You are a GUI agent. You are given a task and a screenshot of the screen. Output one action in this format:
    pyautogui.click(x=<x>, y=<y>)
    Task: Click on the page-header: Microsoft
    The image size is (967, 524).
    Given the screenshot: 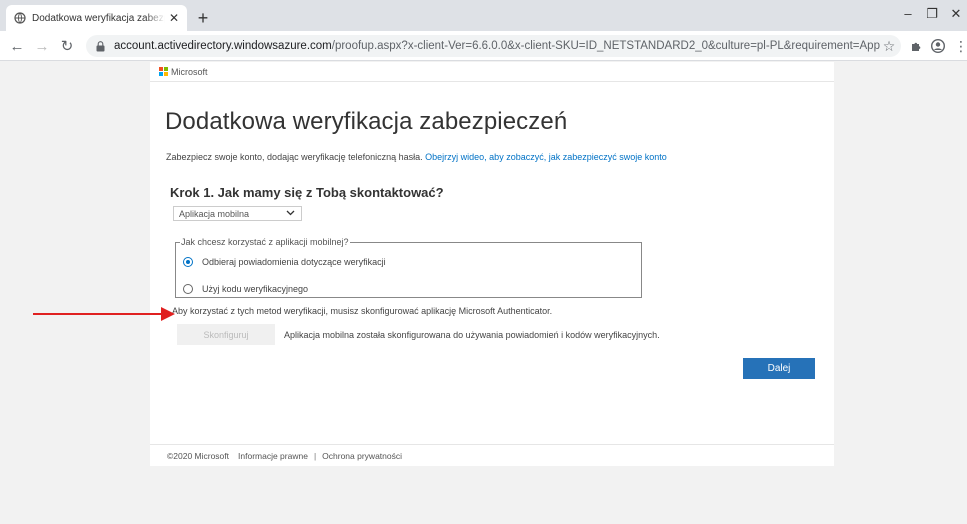 What is the action you would take?
    pyautogui.click(x=492, y=72)
    